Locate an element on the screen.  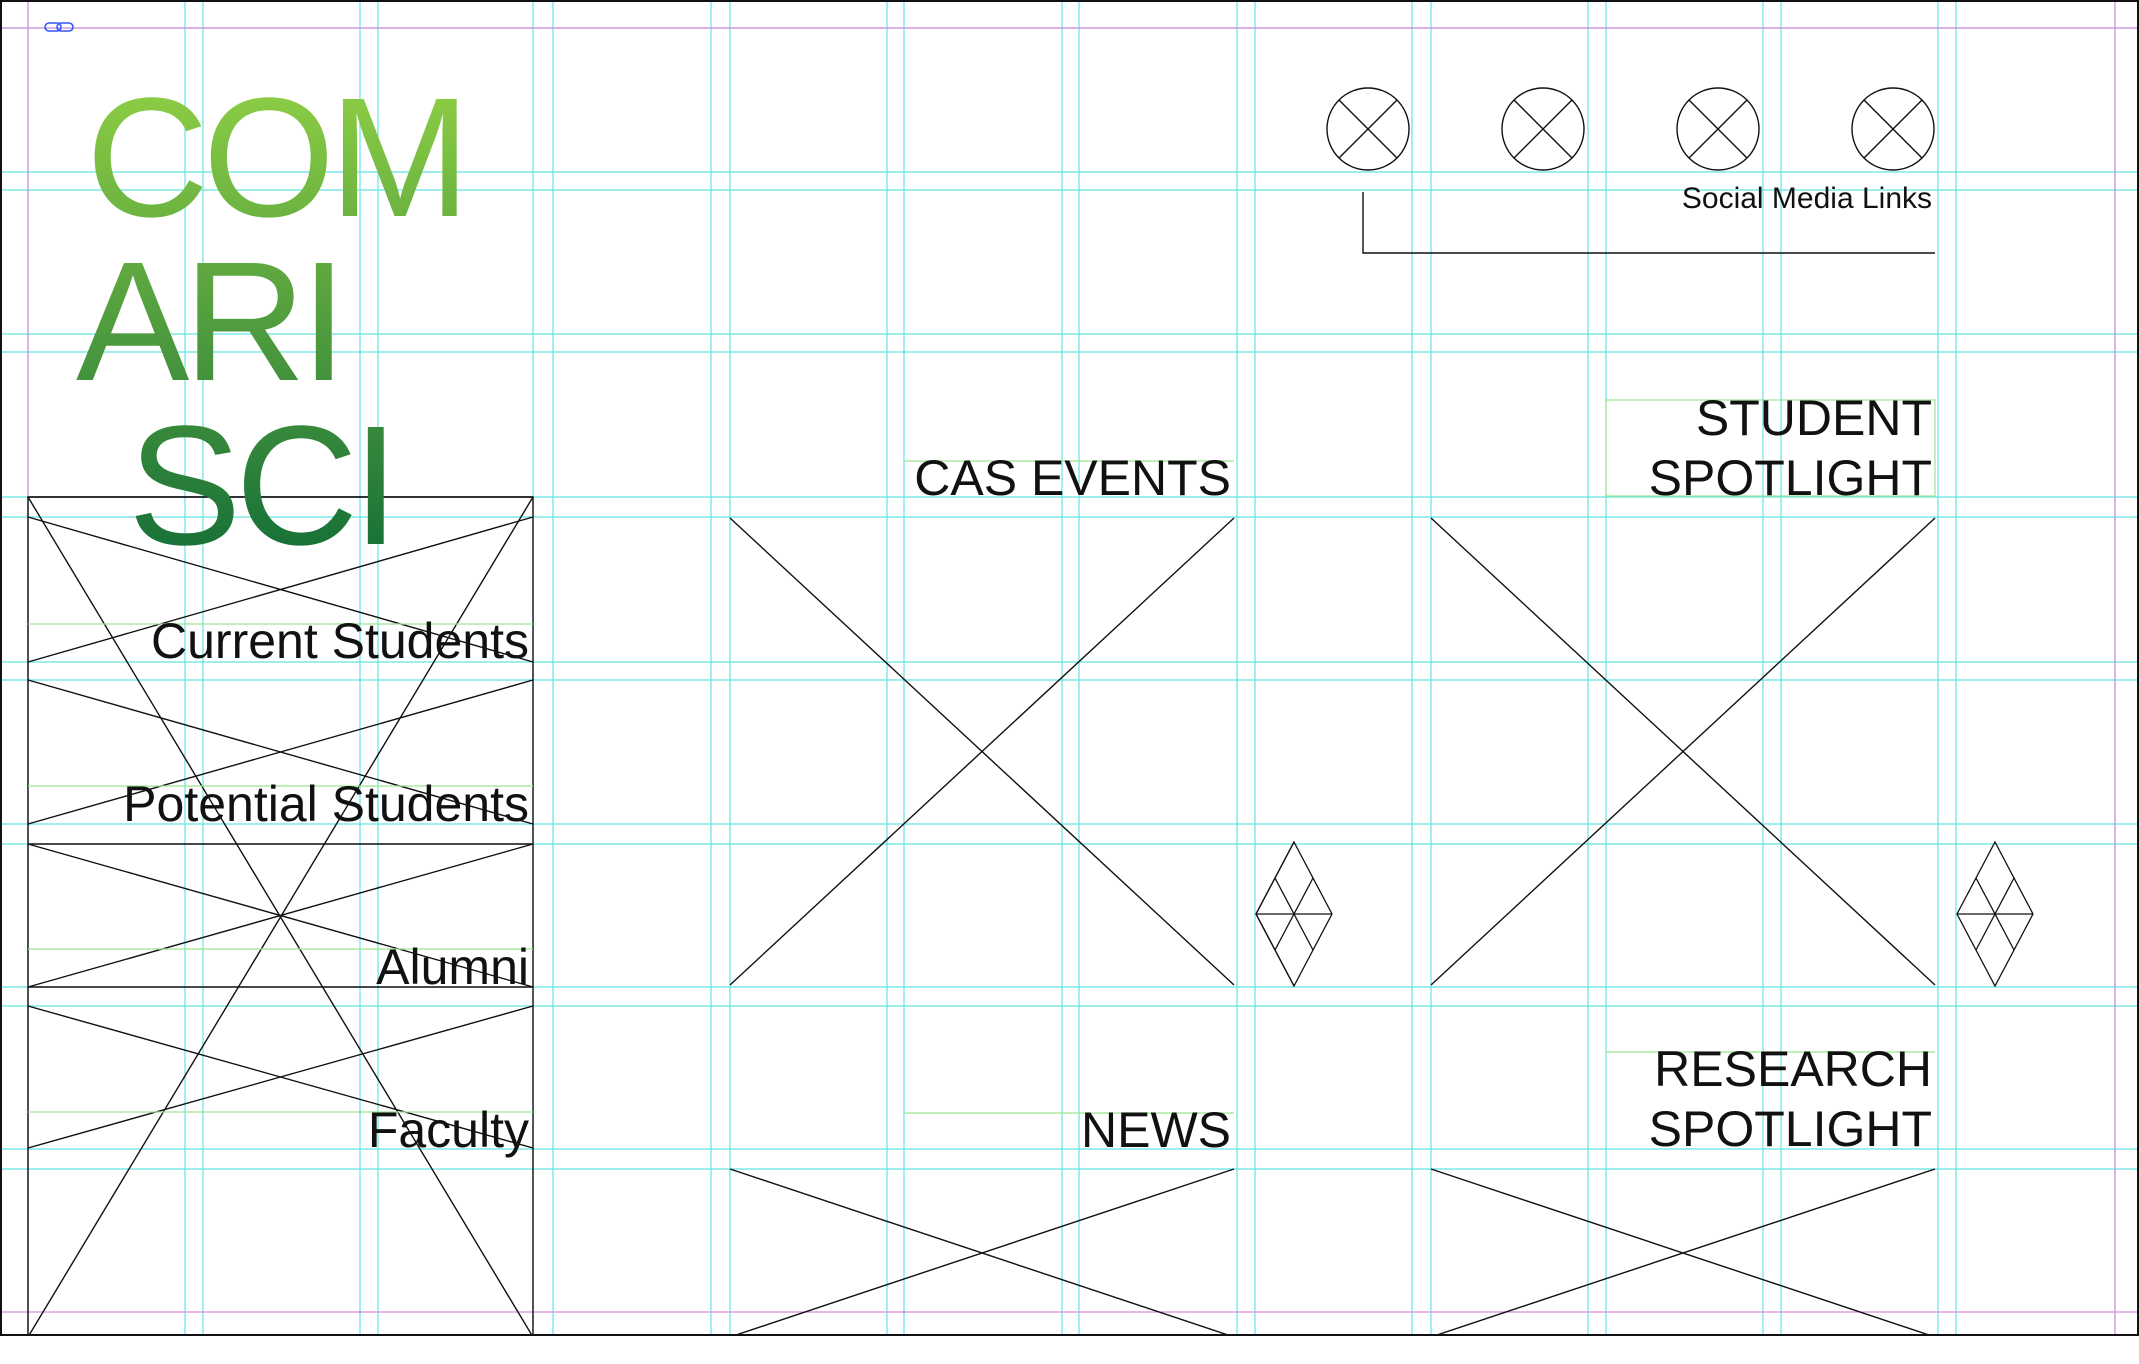
student-spotlight-line2: SPOTLIGHT is located at coordinates (1790, 478).